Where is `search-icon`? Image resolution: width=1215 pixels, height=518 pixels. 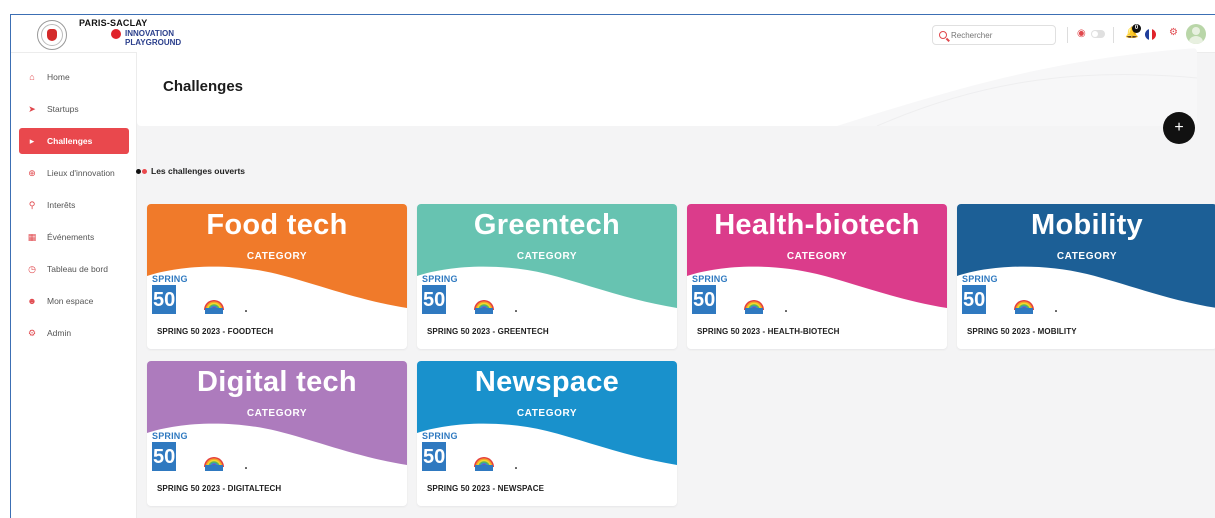 search-icon is located at coordinates (943, 35).